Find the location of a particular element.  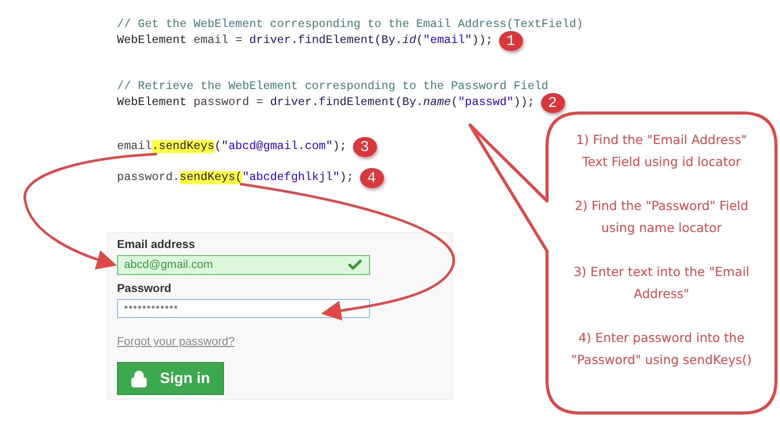

callout-step: 2) Find the "Password" Field using name locator is located at coordinates (661, 217).